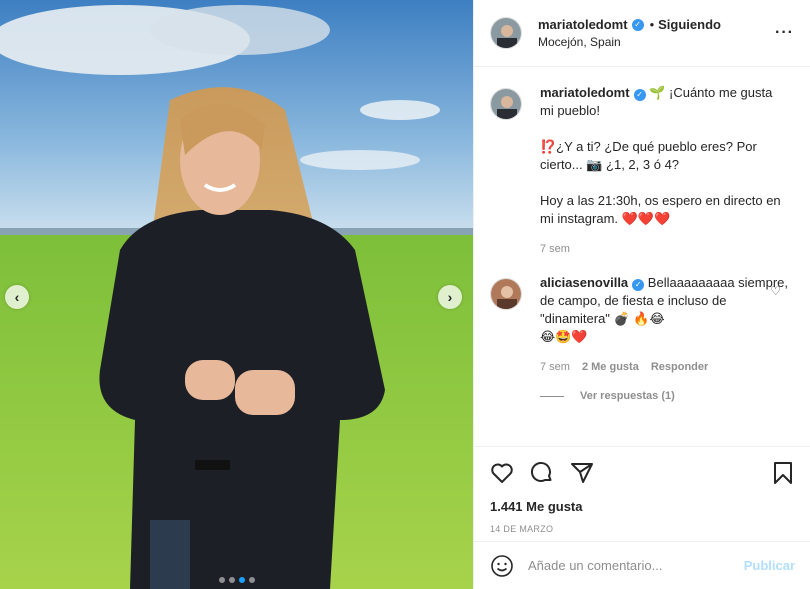 The width and height of the screenshot is (810, 589). What do you see at coordinates (542, 473) in the screenshot?
I see `comment-bubble-icon` at bounding box center [542, 473].